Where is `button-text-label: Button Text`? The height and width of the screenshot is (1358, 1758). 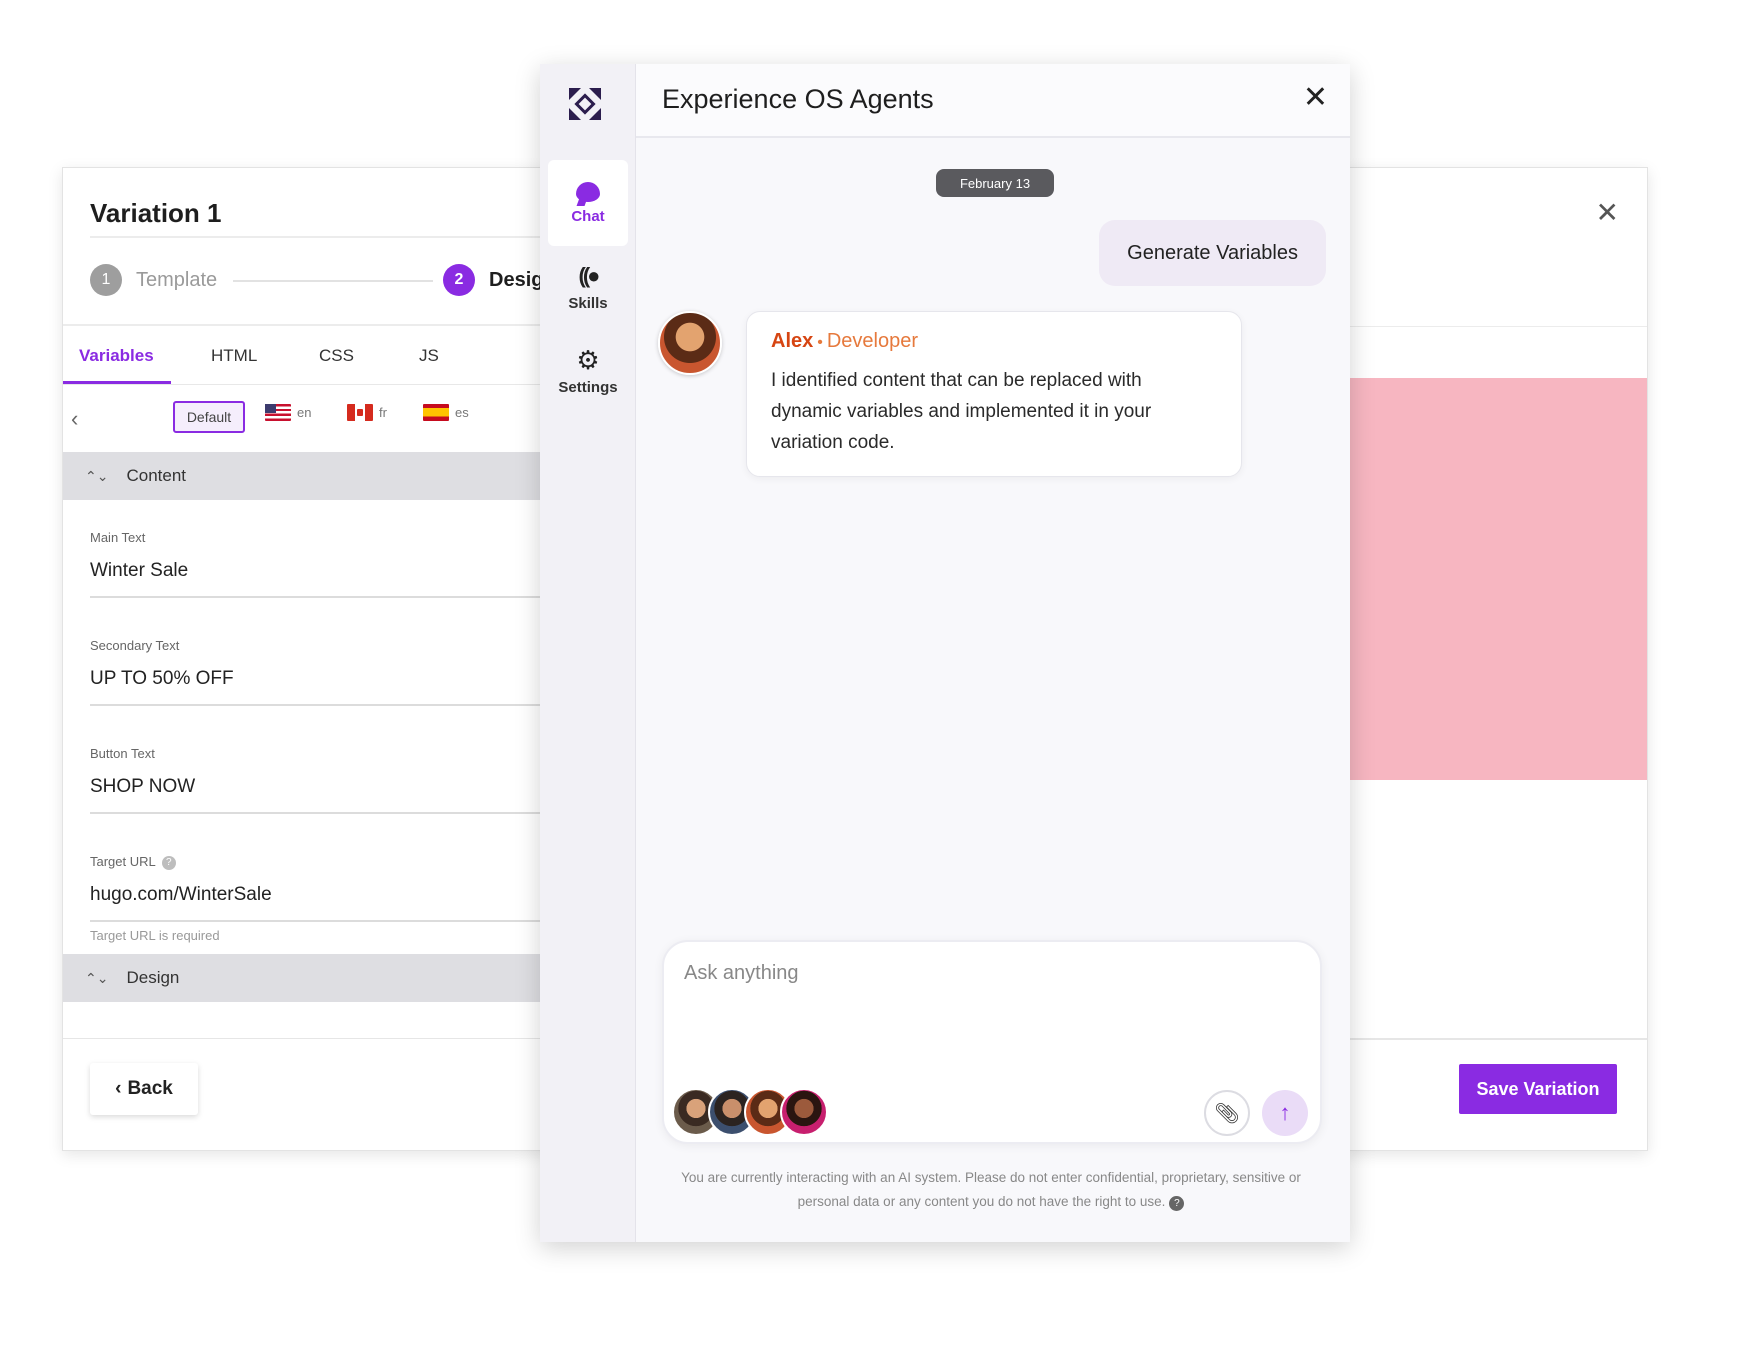
button-text-label: Button Text is located at coordinates (122, 753).